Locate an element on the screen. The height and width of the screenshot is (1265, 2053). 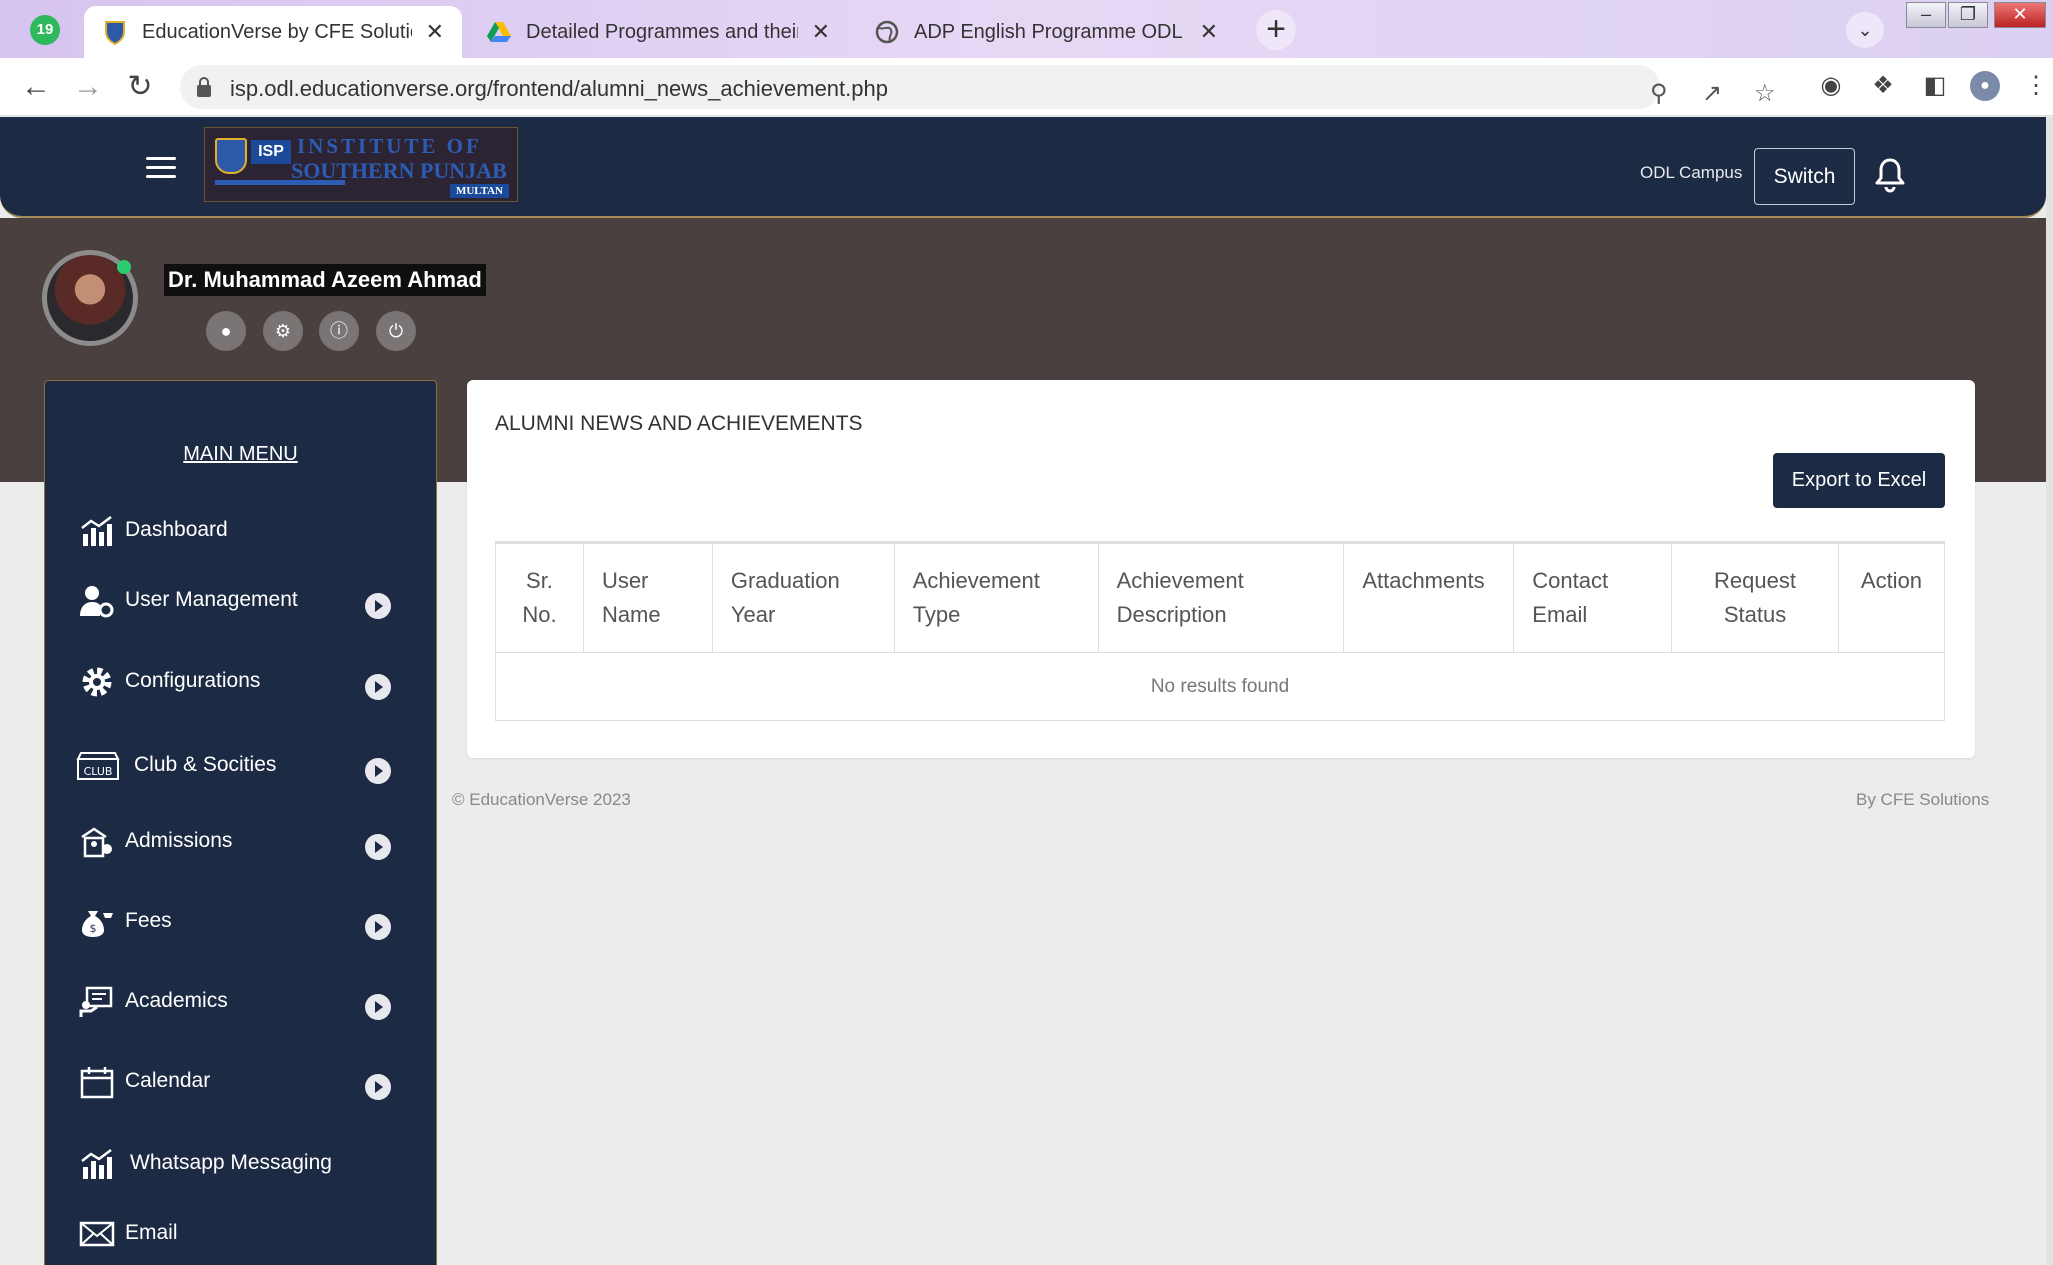
sidebar-item-user-management: User Management is located at coordinates (240, 601).